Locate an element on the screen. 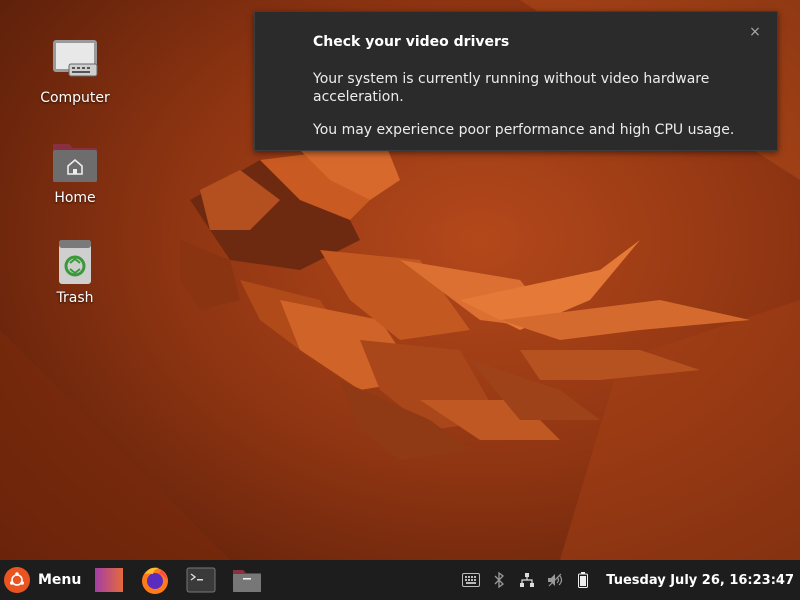 This screenshot has height=600, width=800. system-tray: Tuesday July 26, 16:23:47 is located at coordinates (631, 580).